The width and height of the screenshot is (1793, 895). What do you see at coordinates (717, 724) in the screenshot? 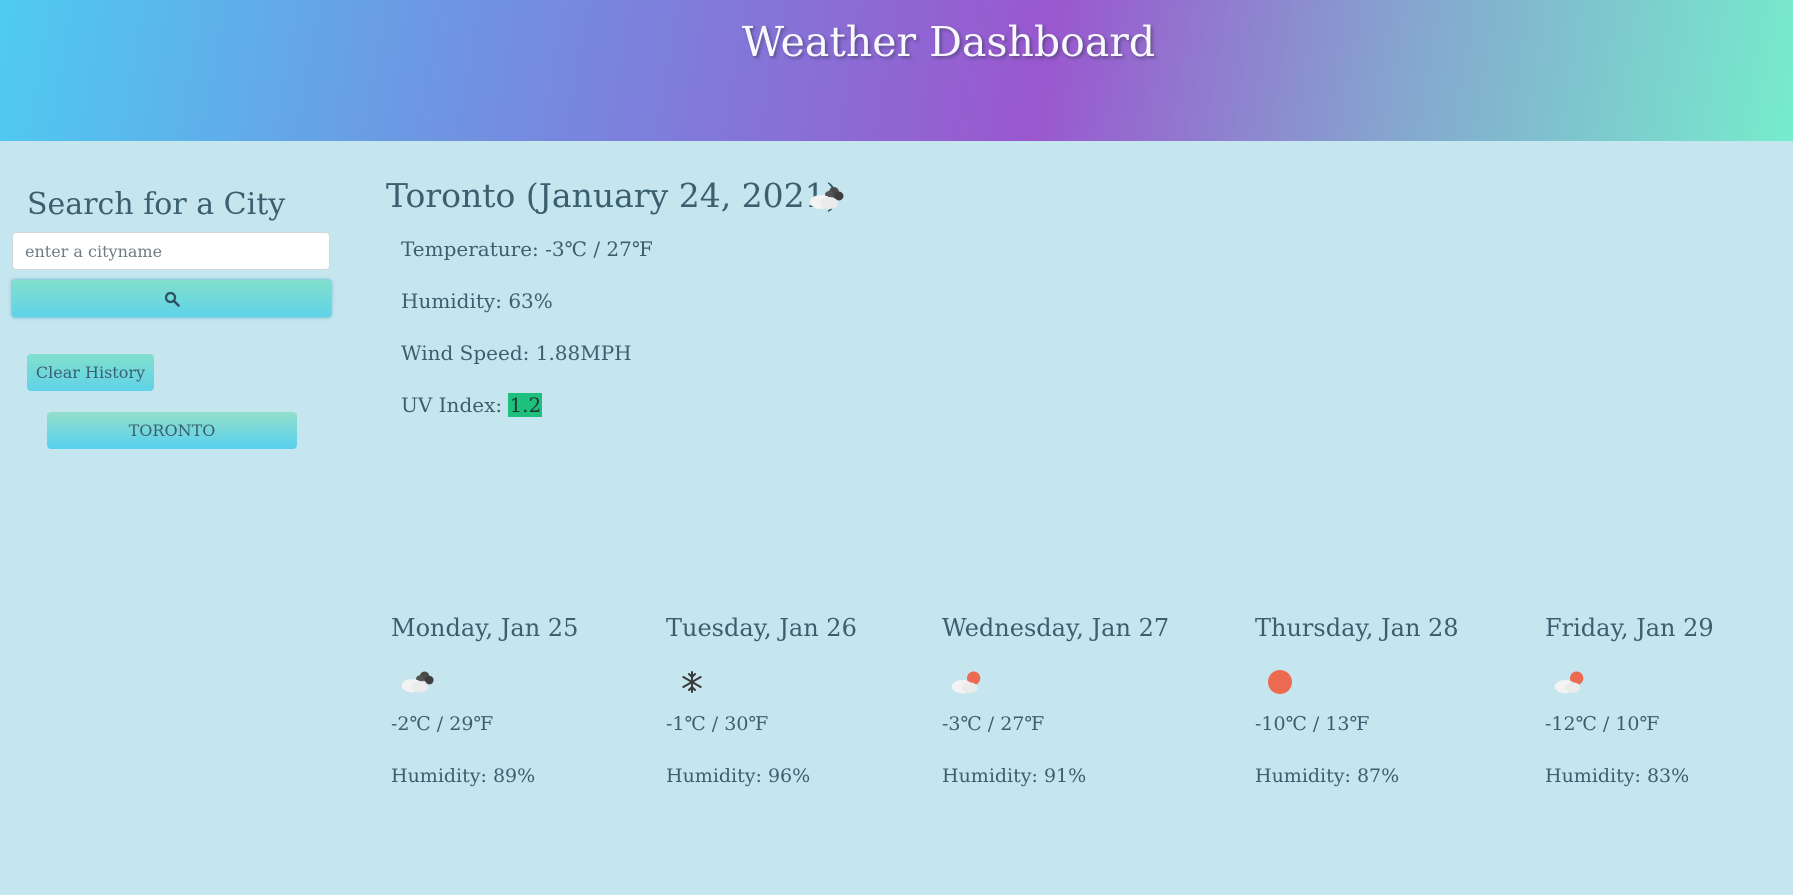
I see `forecast-temperature: -1℃ / 30℉` at bounding box center [717, 724].